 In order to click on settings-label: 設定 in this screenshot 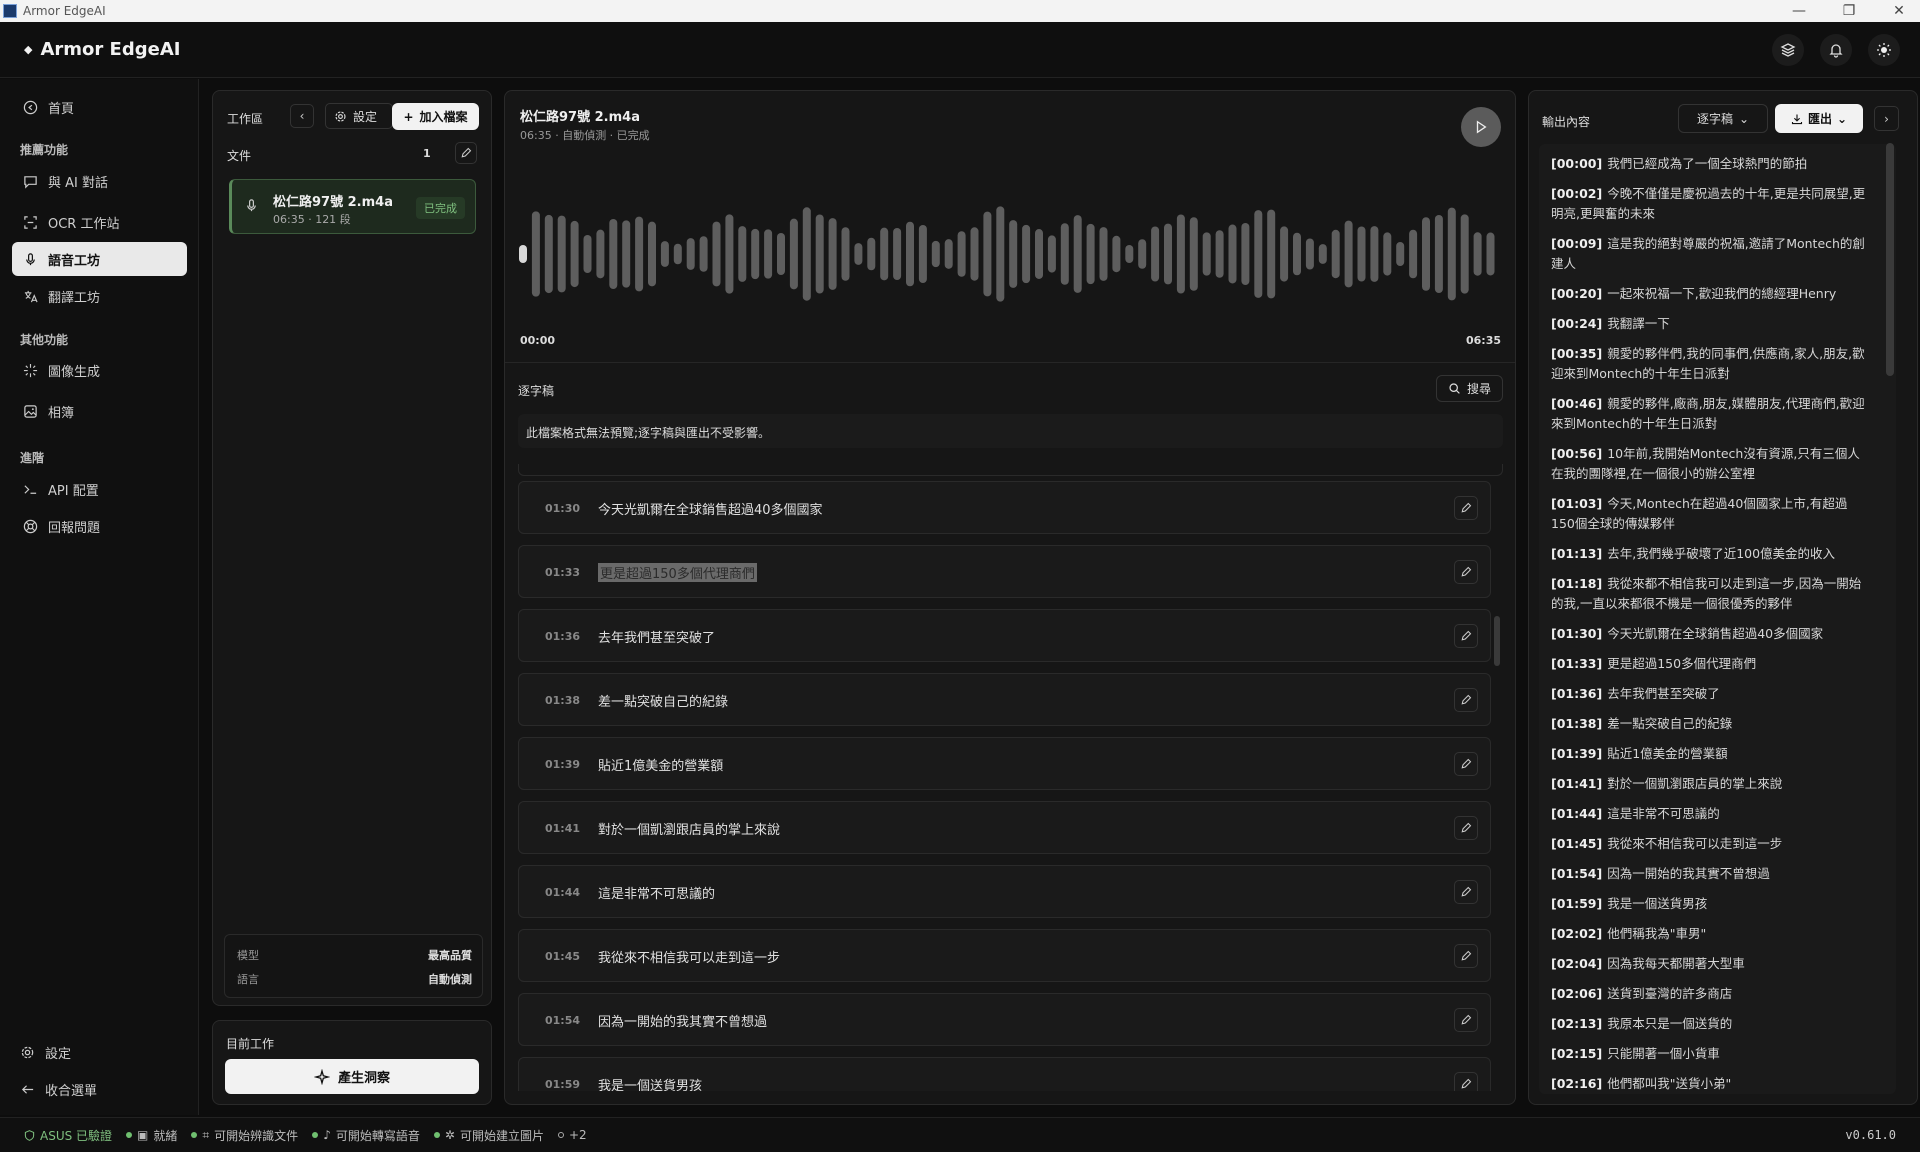, I will do `click(365, 116)`.